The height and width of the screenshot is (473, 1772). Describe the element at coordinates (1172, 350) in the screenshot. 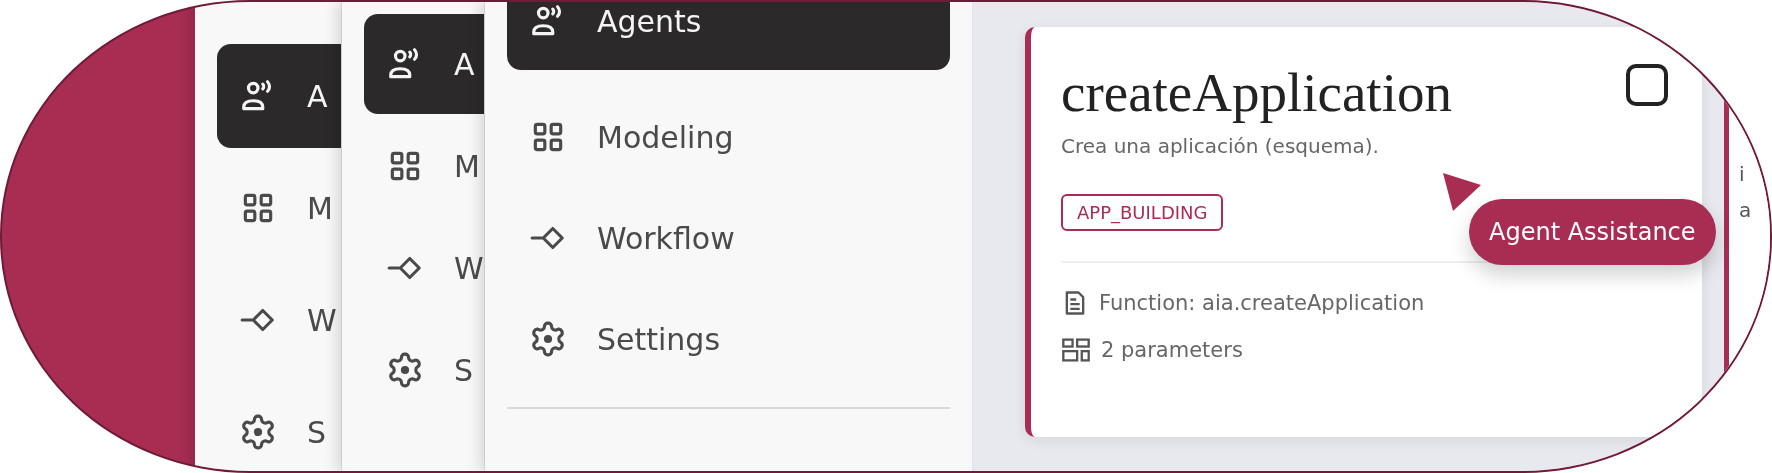

I see `parameter-count: 2 parameters` at that location.